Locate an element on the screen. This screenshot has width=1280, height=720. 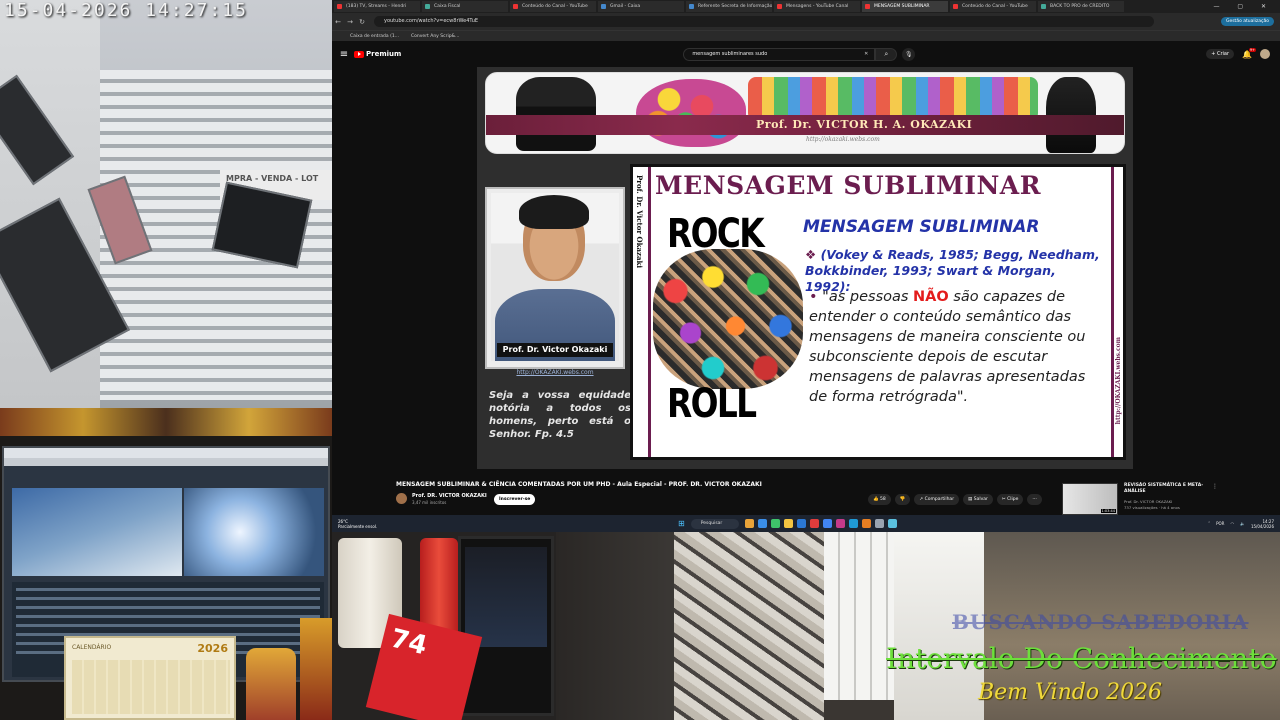
like-button: 👍 58 is located at coordinates (879, 499).